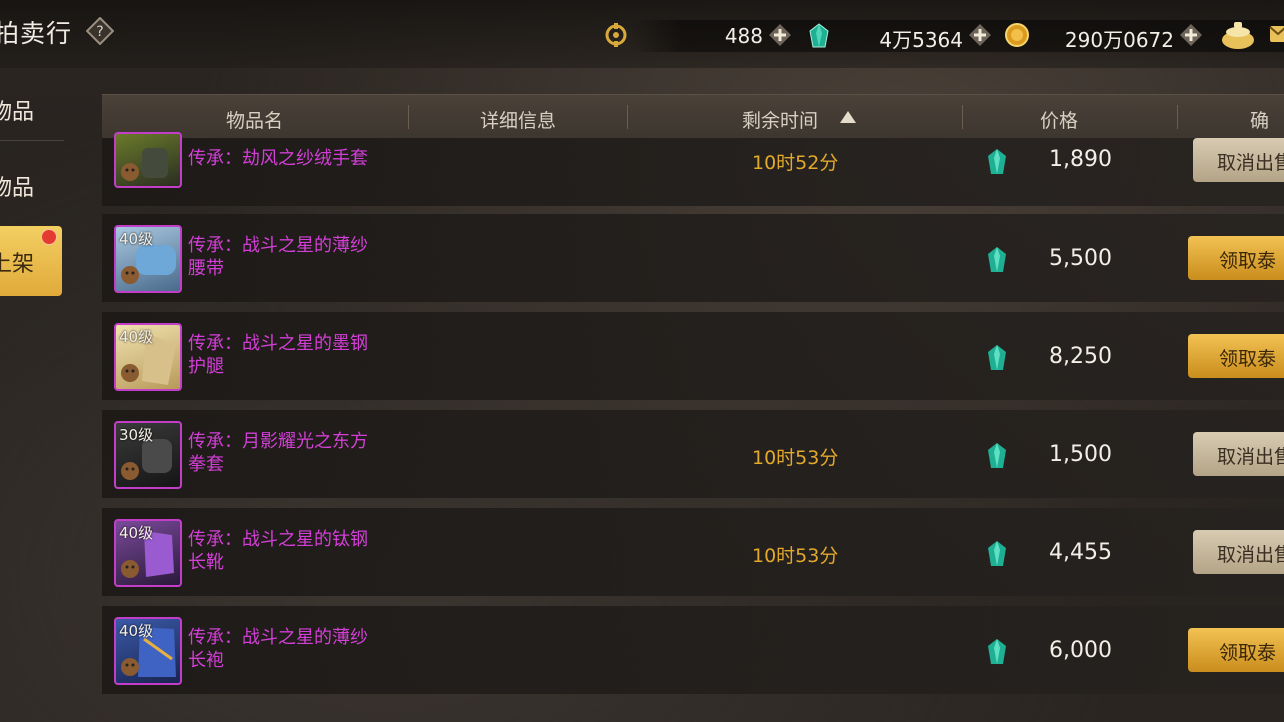 The width and height of the screenshot is (1284, 722). I want to click on sidebar-tab-2: 物品, so click(31, 184).